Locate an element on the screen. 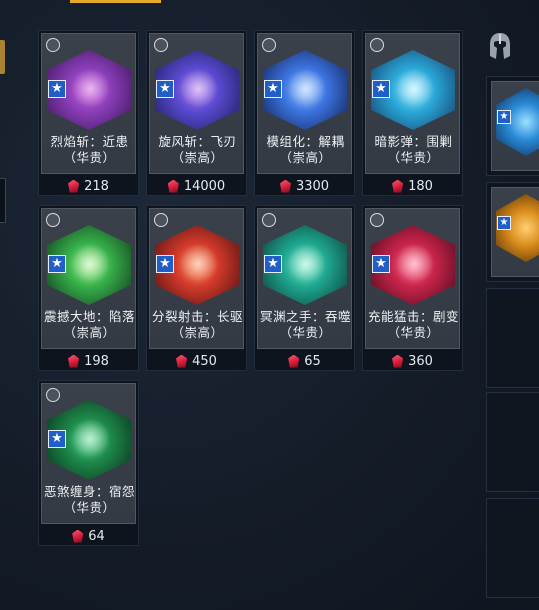  skill-card-name: 充能猛击：剧变（华贵） is located at coordinates (414, 324).